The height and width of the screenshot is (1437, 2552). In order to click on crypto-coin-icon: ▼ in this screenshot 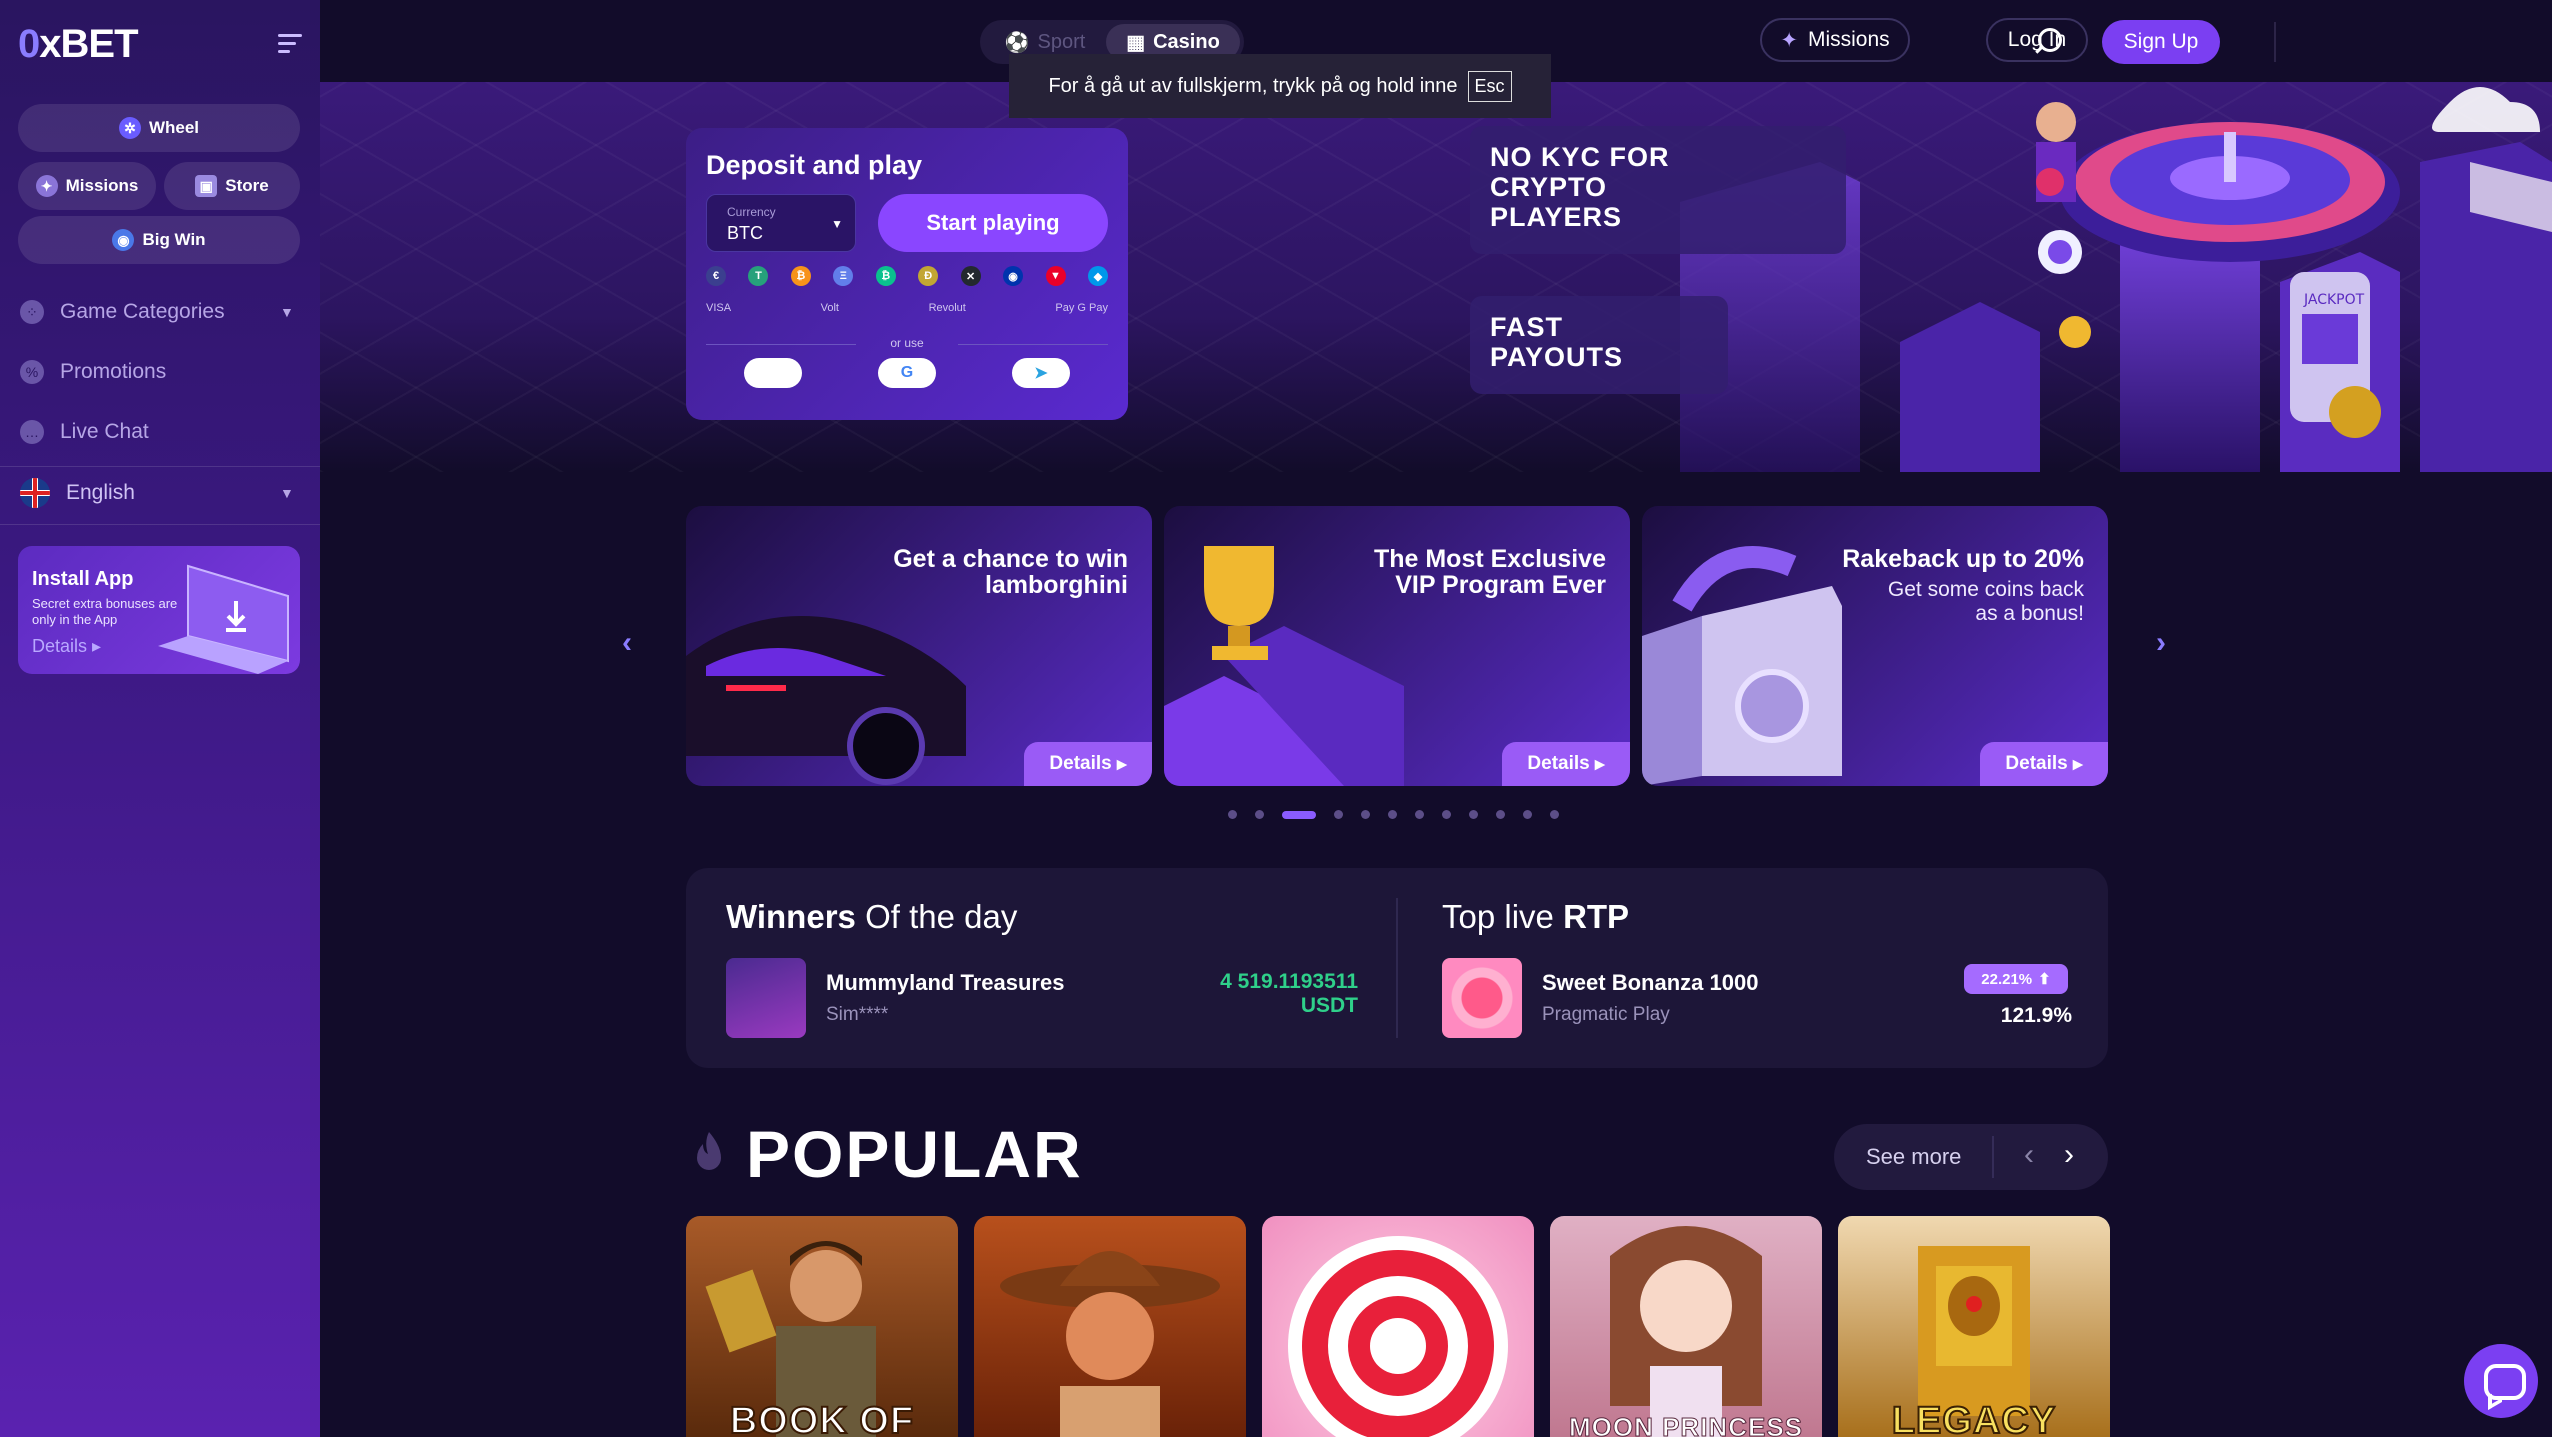, I will do `click(1055, 276)`.